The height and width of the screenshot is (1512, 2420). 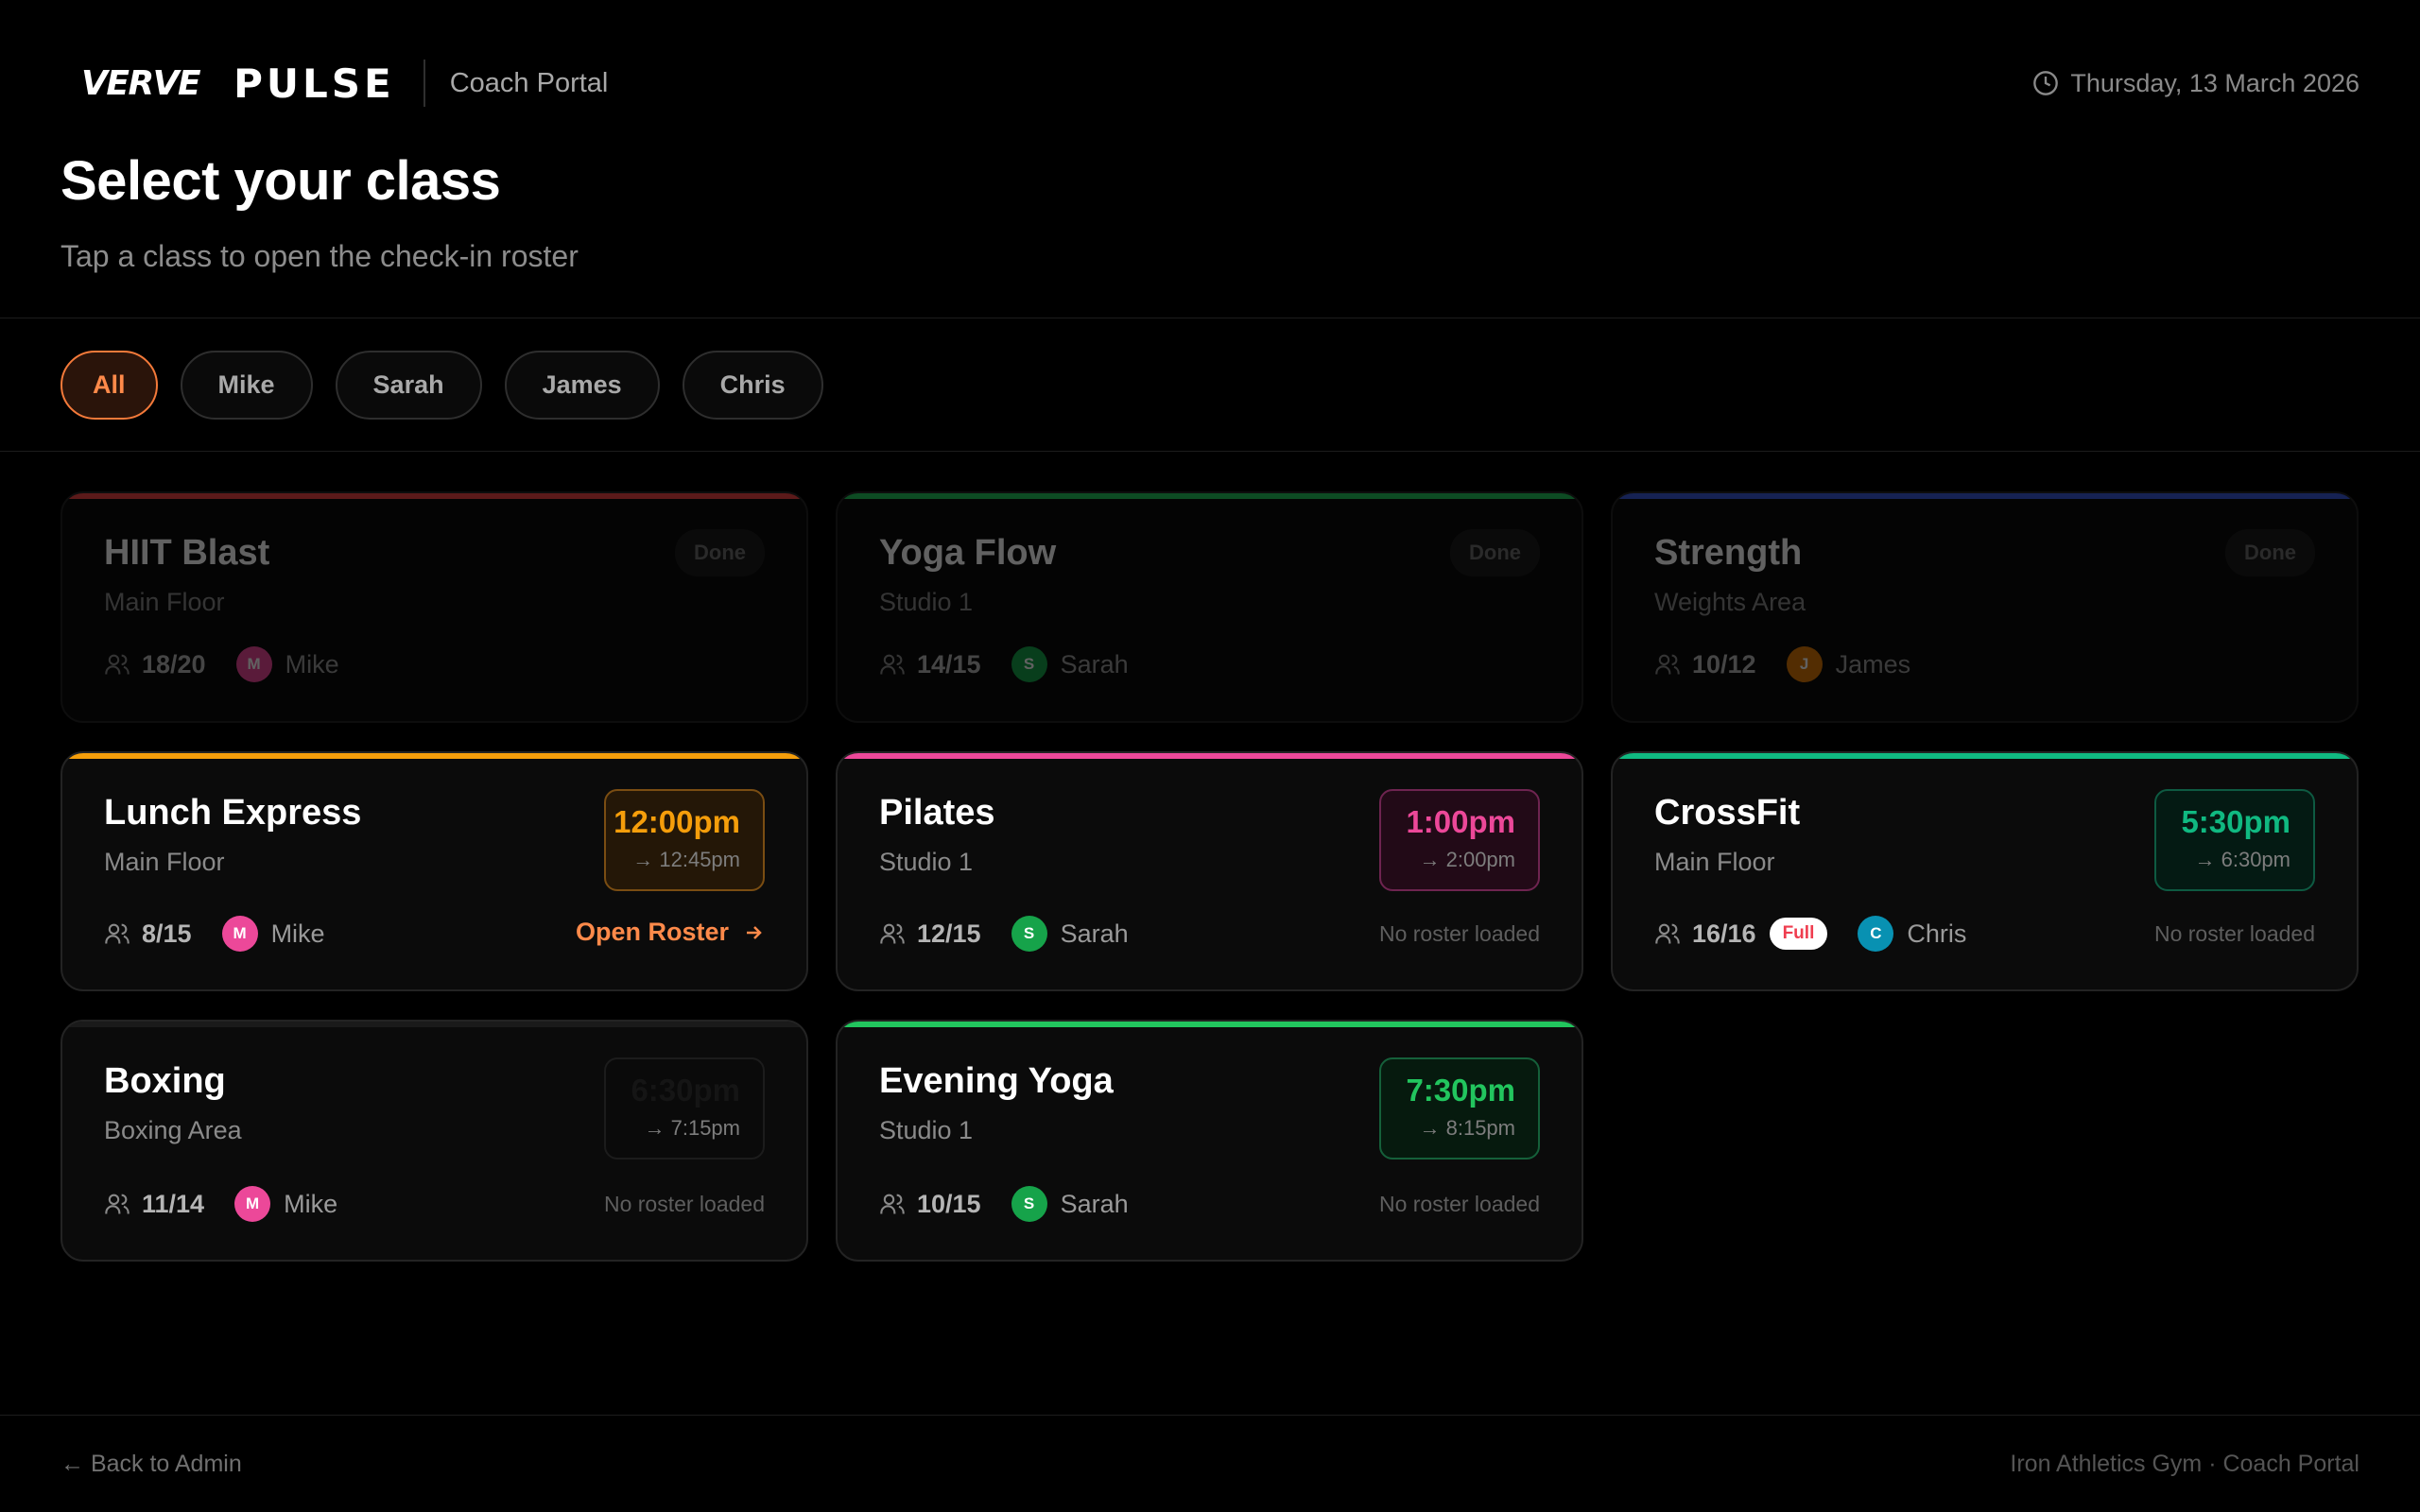 What do you see at coordinates (1460, 821) in the screenshot?
I see `start-time: 1:00pm` at bounding box center [1460, 821].